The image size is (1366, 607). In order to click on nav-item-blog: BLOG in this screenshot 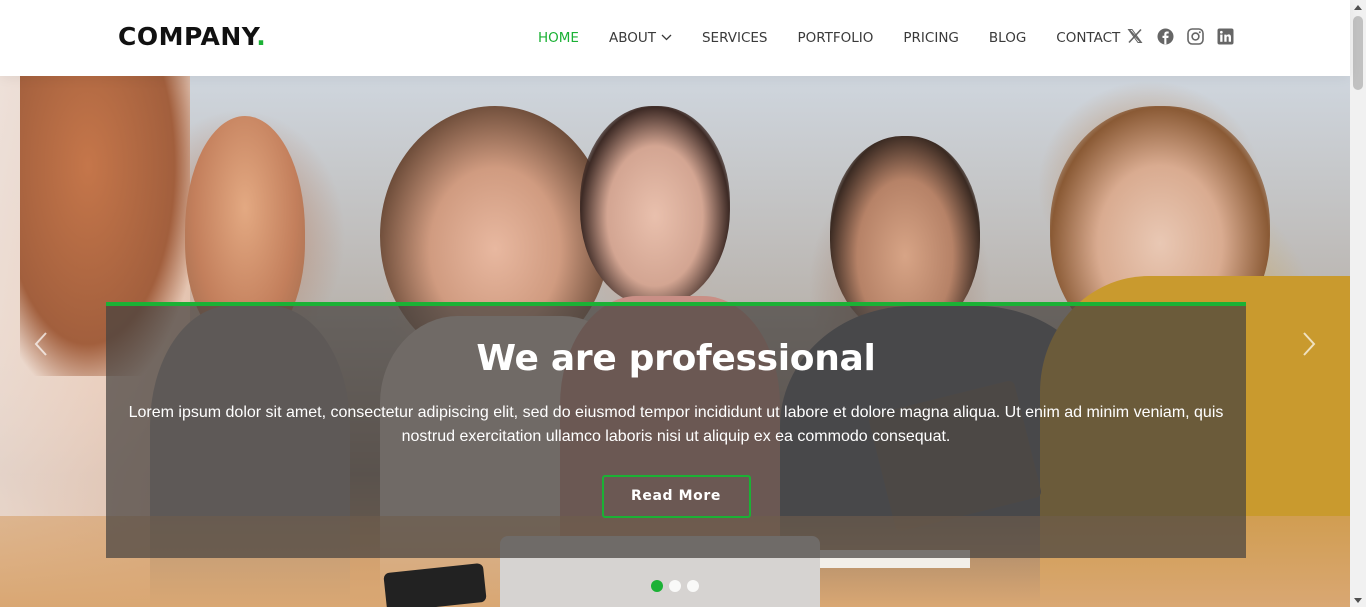, I will do `click(1007, 38)`.